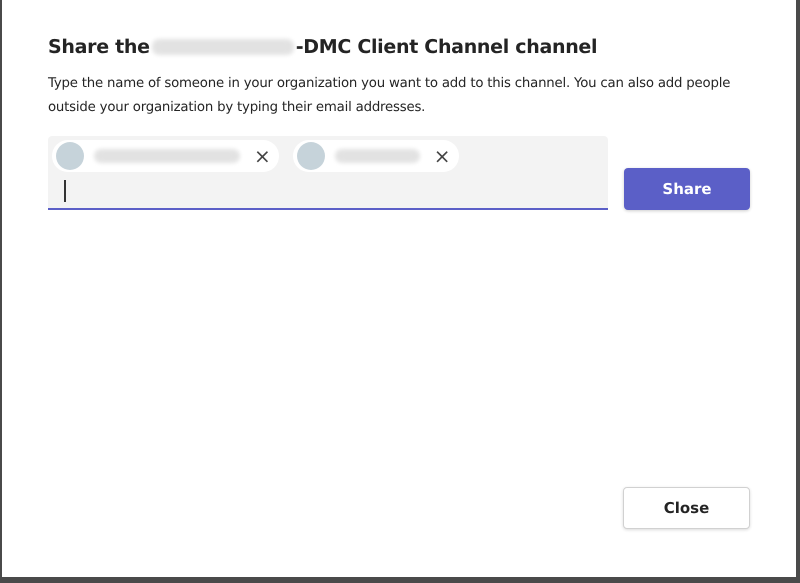 The image size is (800, 583). I want to click on share-button: Share, so click(687, 189).